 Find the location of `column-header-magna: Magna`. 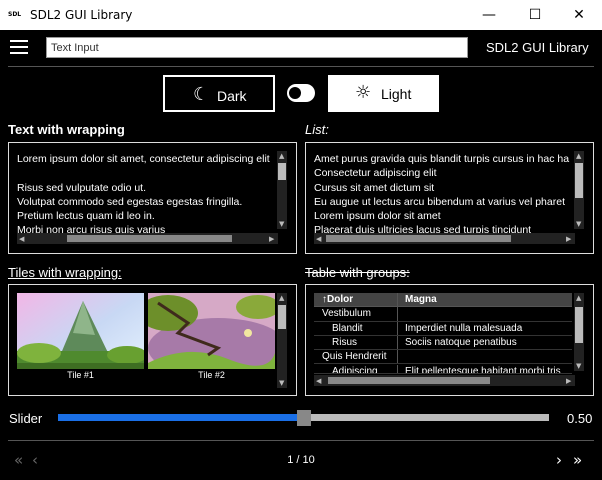

column-header-magna: Magna is located at coordinates (488, 299).